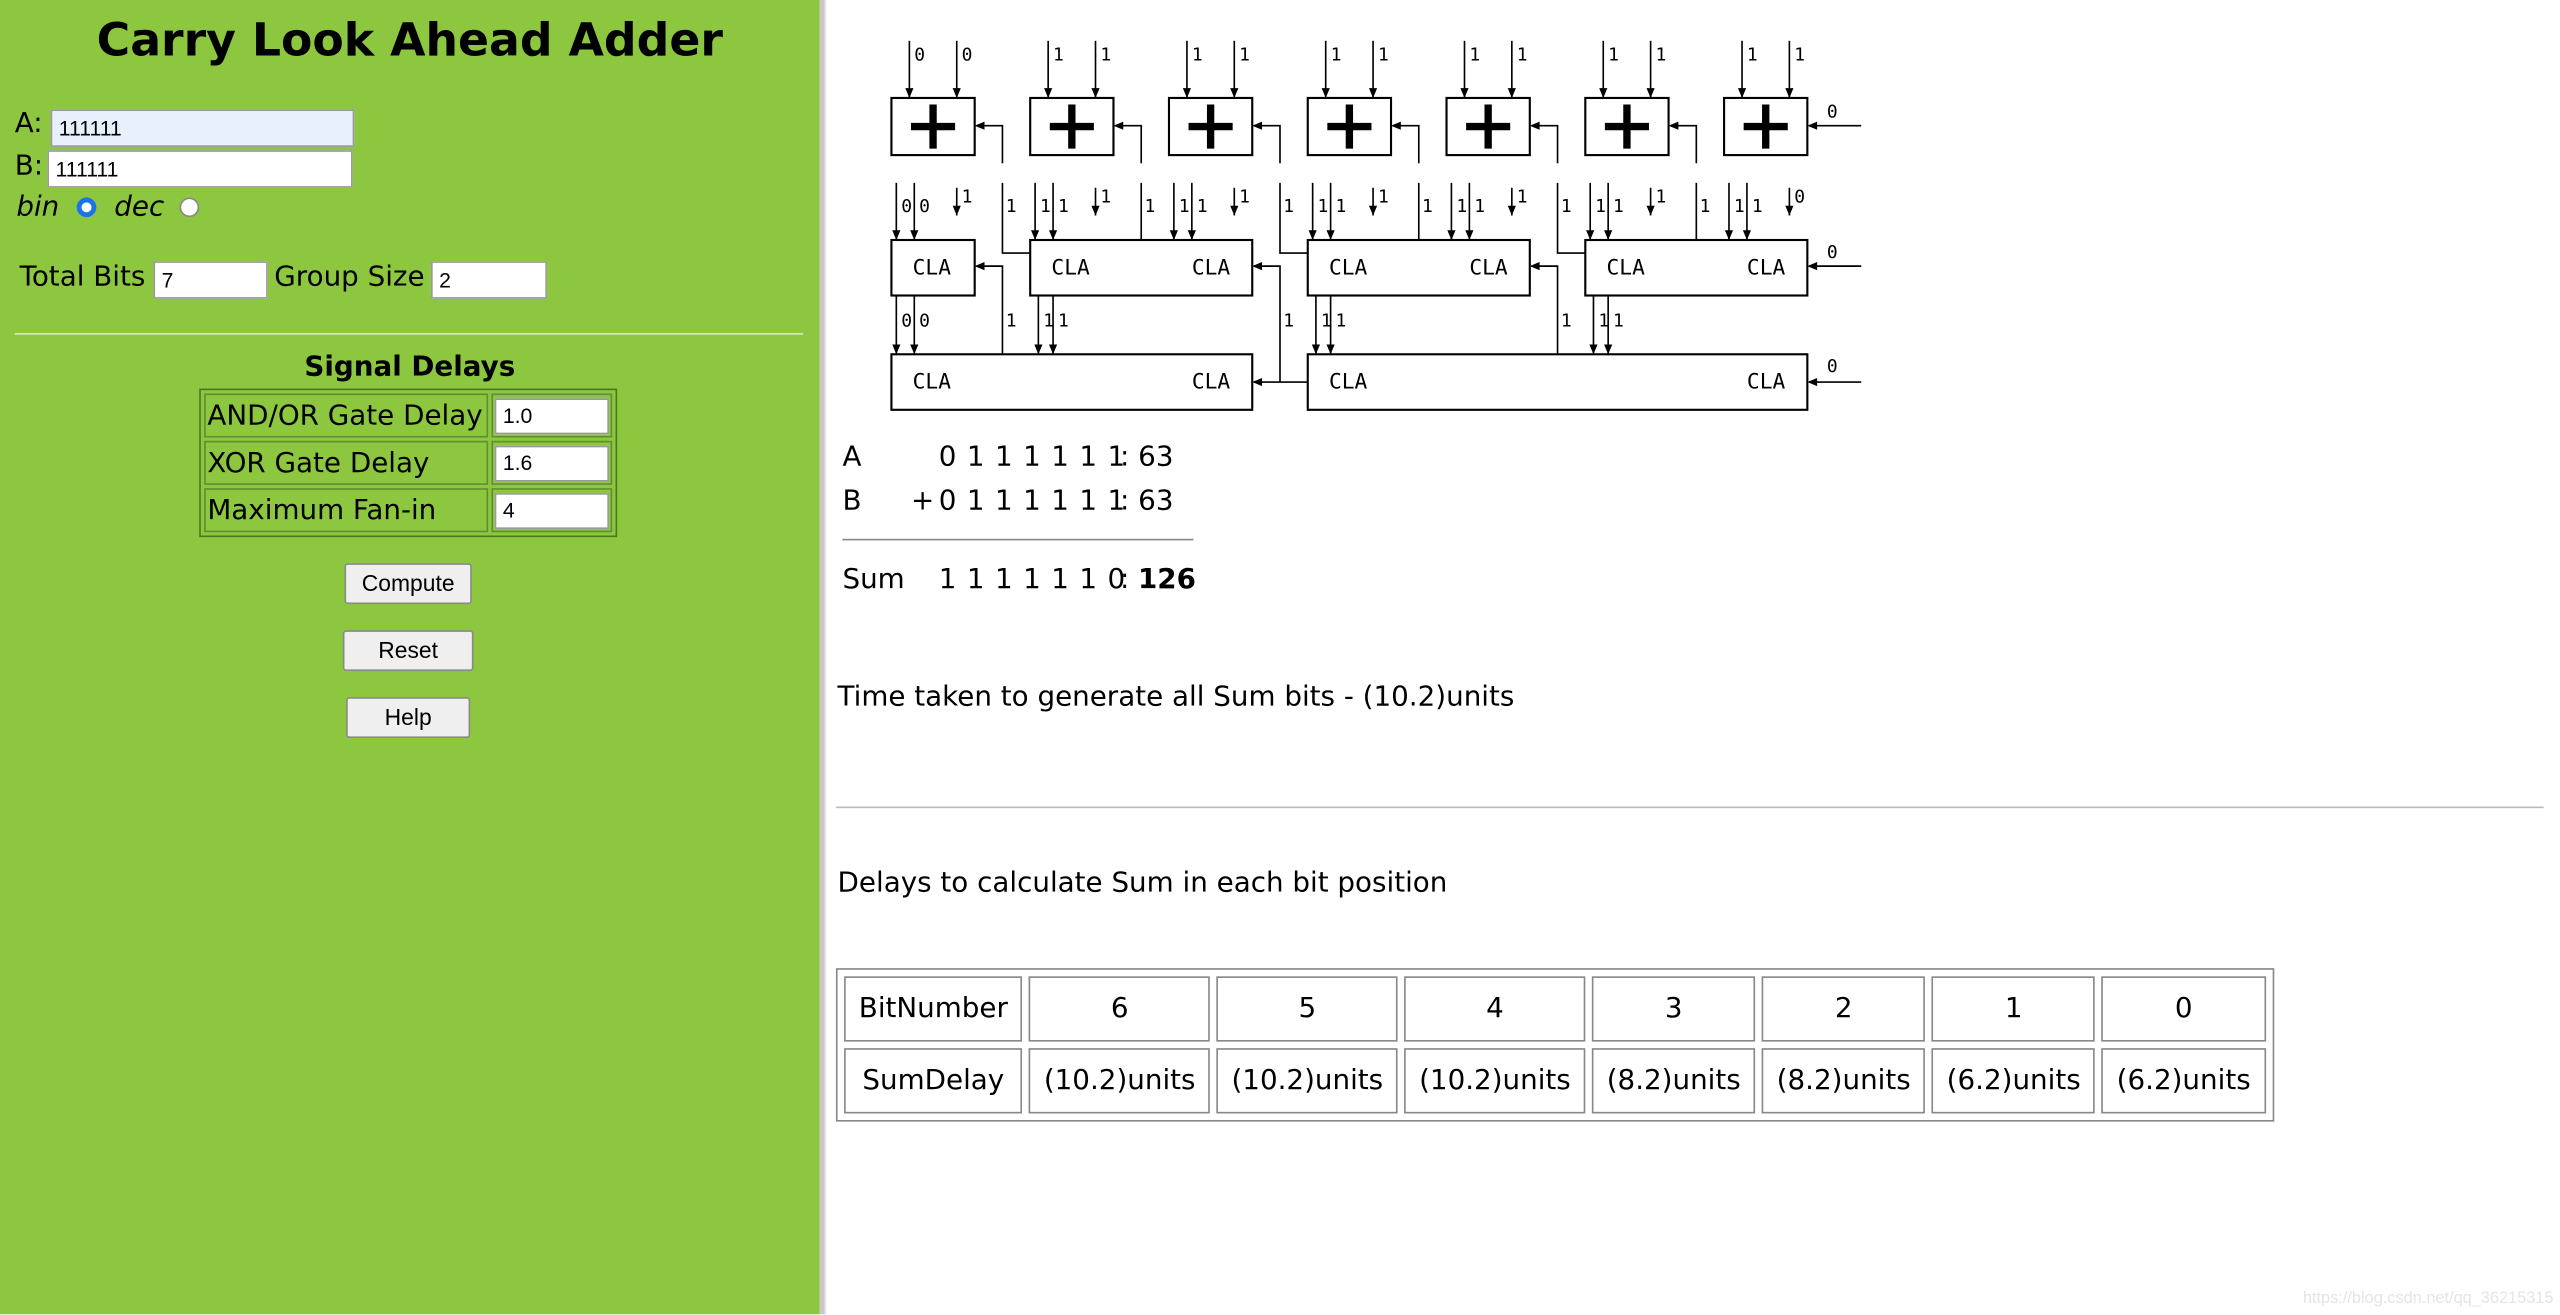 This screenshot has height=1315, width=2560. Describe the element at coordinates (1032, 501) in the screenshot. I see `b-bits: 0 1 1 1 1 1 1` at that location.